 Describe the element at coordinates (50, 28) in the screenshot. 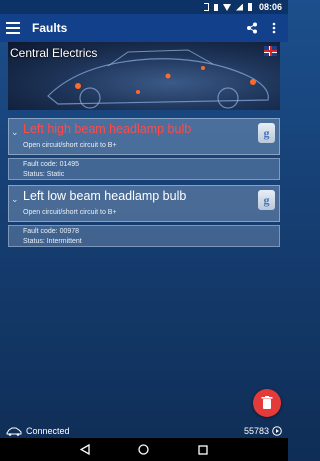

I see `page-title: Faults` at that location.